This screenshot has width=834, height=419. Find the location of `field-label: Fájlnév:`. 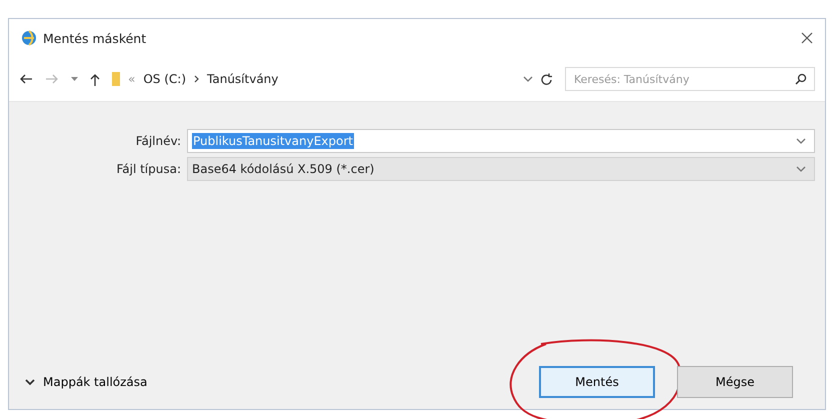

field-label: Fájlnév: is located at coordinates (158, 141).